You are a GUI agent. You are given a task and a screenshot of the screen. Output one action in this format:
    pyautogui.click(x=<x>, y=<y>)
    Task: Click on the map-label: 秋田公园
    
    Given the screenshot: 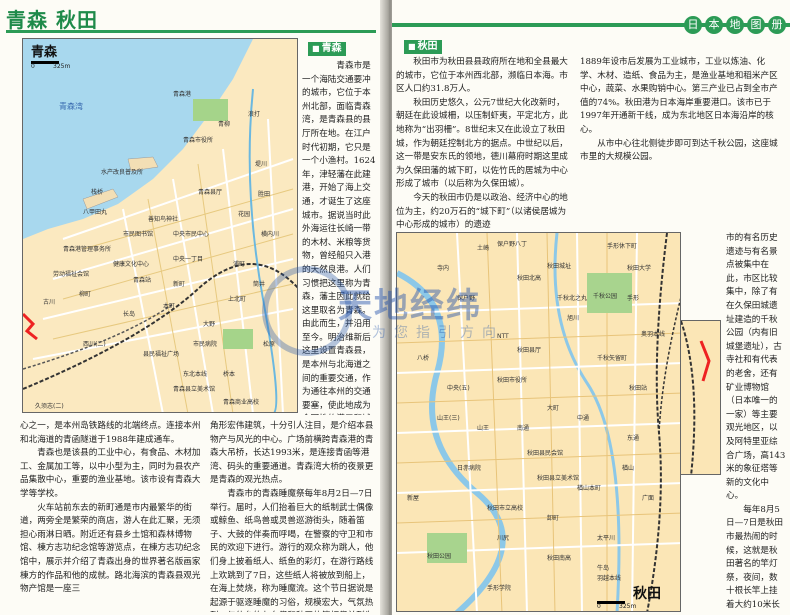 What is the action you would take?
    pyautogui.click(x=439, y=556)
    